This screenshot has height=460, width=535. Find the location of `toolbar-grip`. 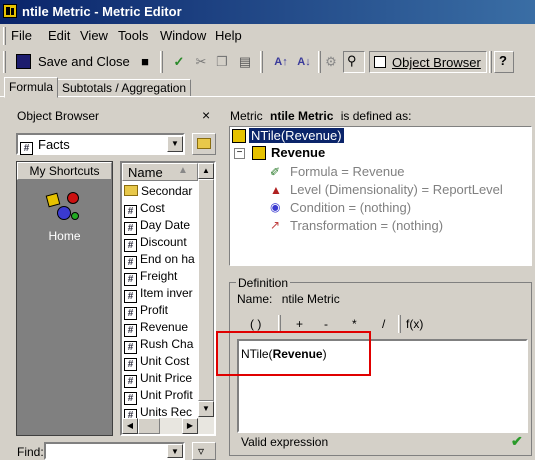

toolbar-grip is located at coordinates (4, 62).